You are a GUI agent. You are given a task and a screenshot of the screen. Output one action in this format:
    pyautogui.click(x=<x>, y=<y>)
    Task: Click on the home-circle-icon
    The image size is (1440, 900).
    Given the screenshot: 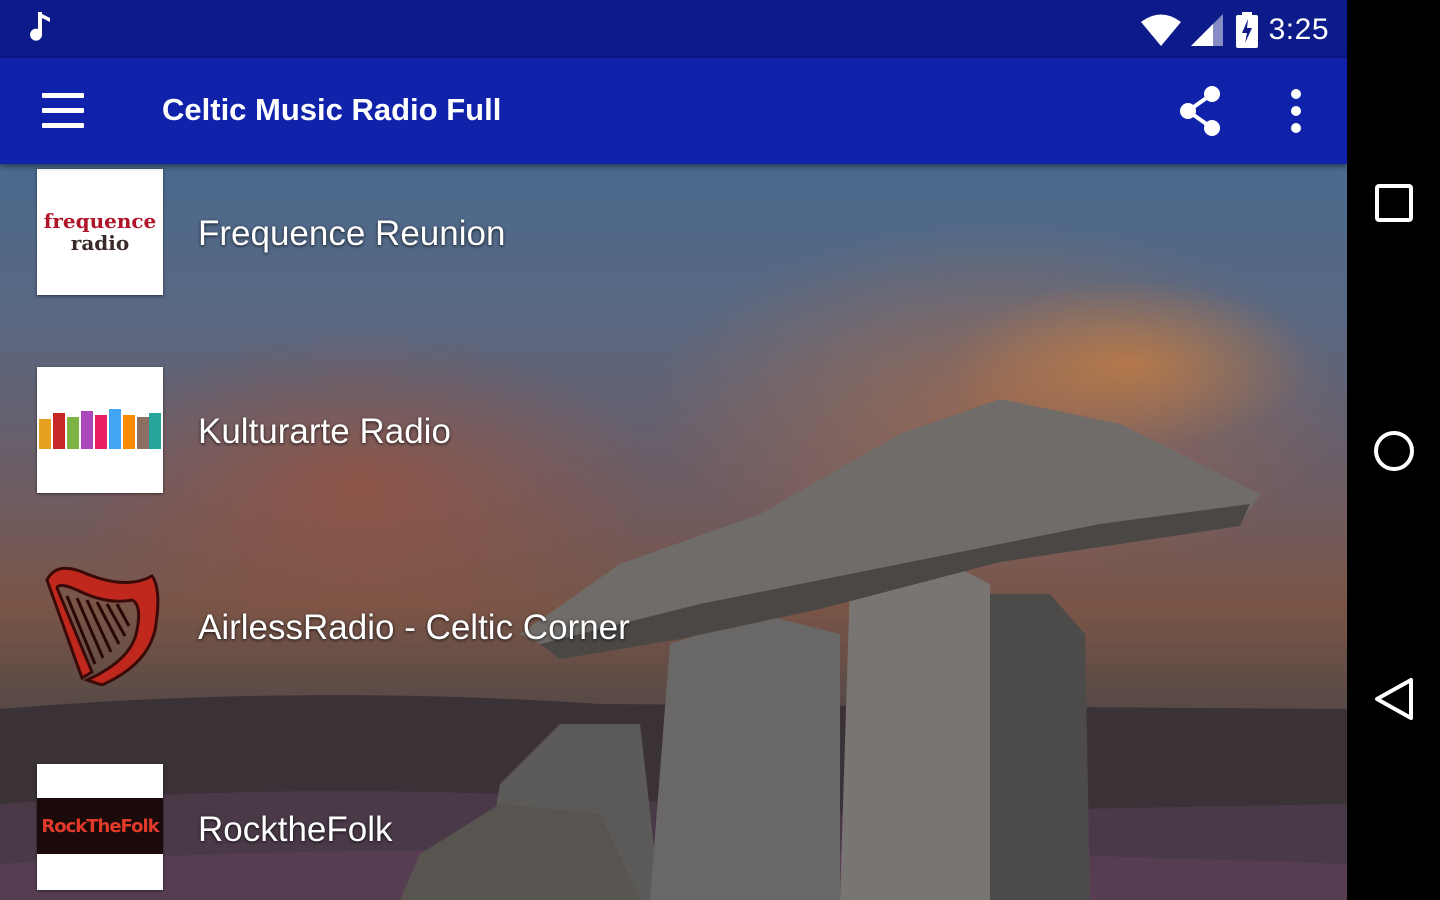 What is the action you would take?
    pyautogui.click(x=1394, y=451)
    